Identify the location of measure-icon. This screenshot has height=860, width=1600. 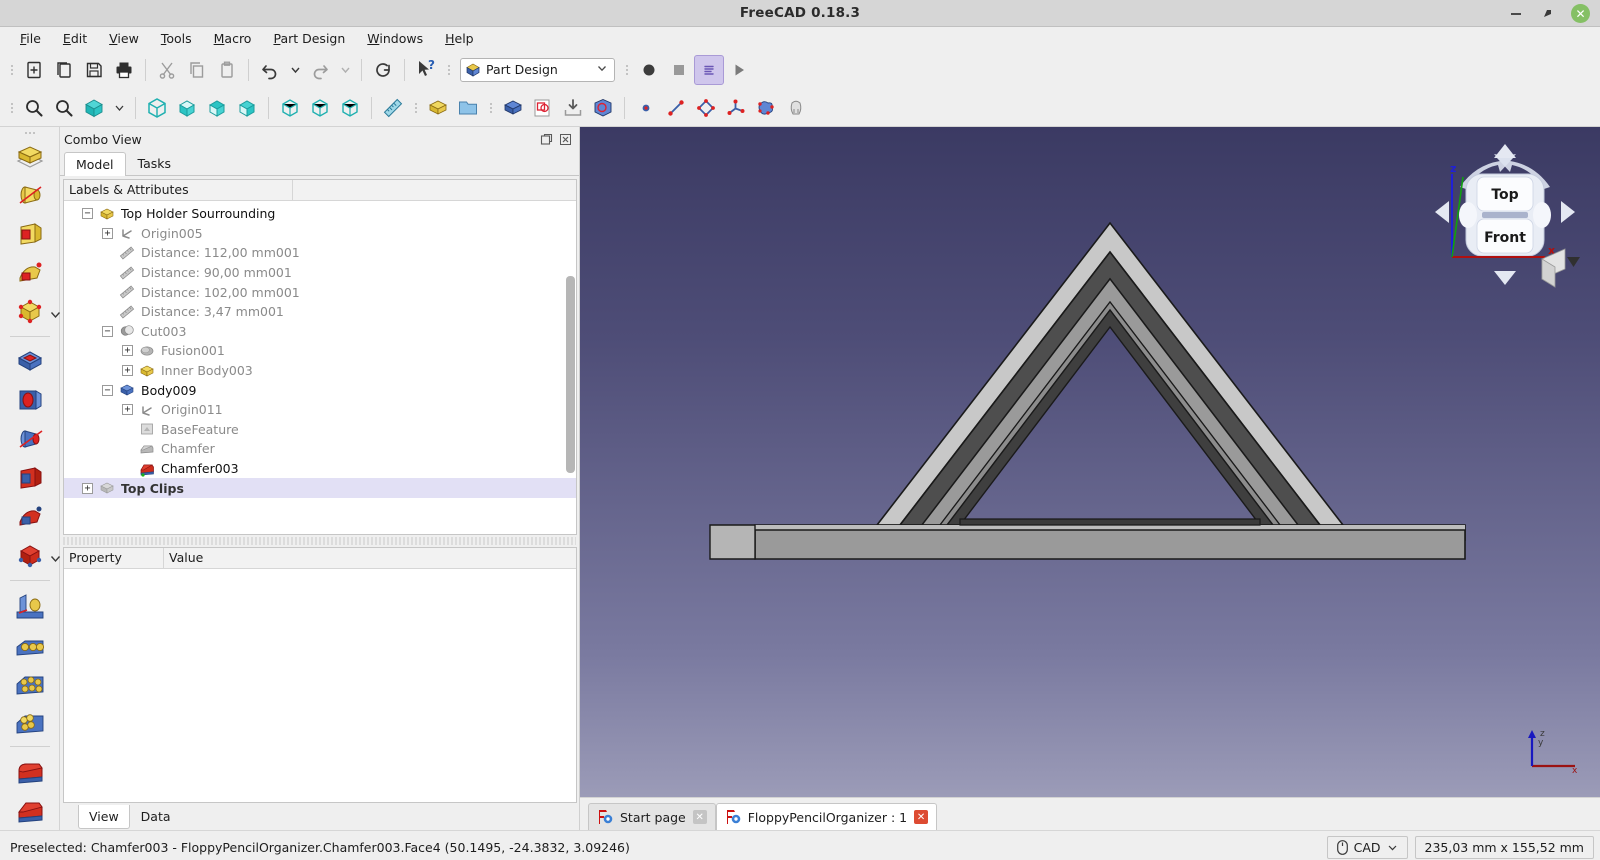
(393, 108).